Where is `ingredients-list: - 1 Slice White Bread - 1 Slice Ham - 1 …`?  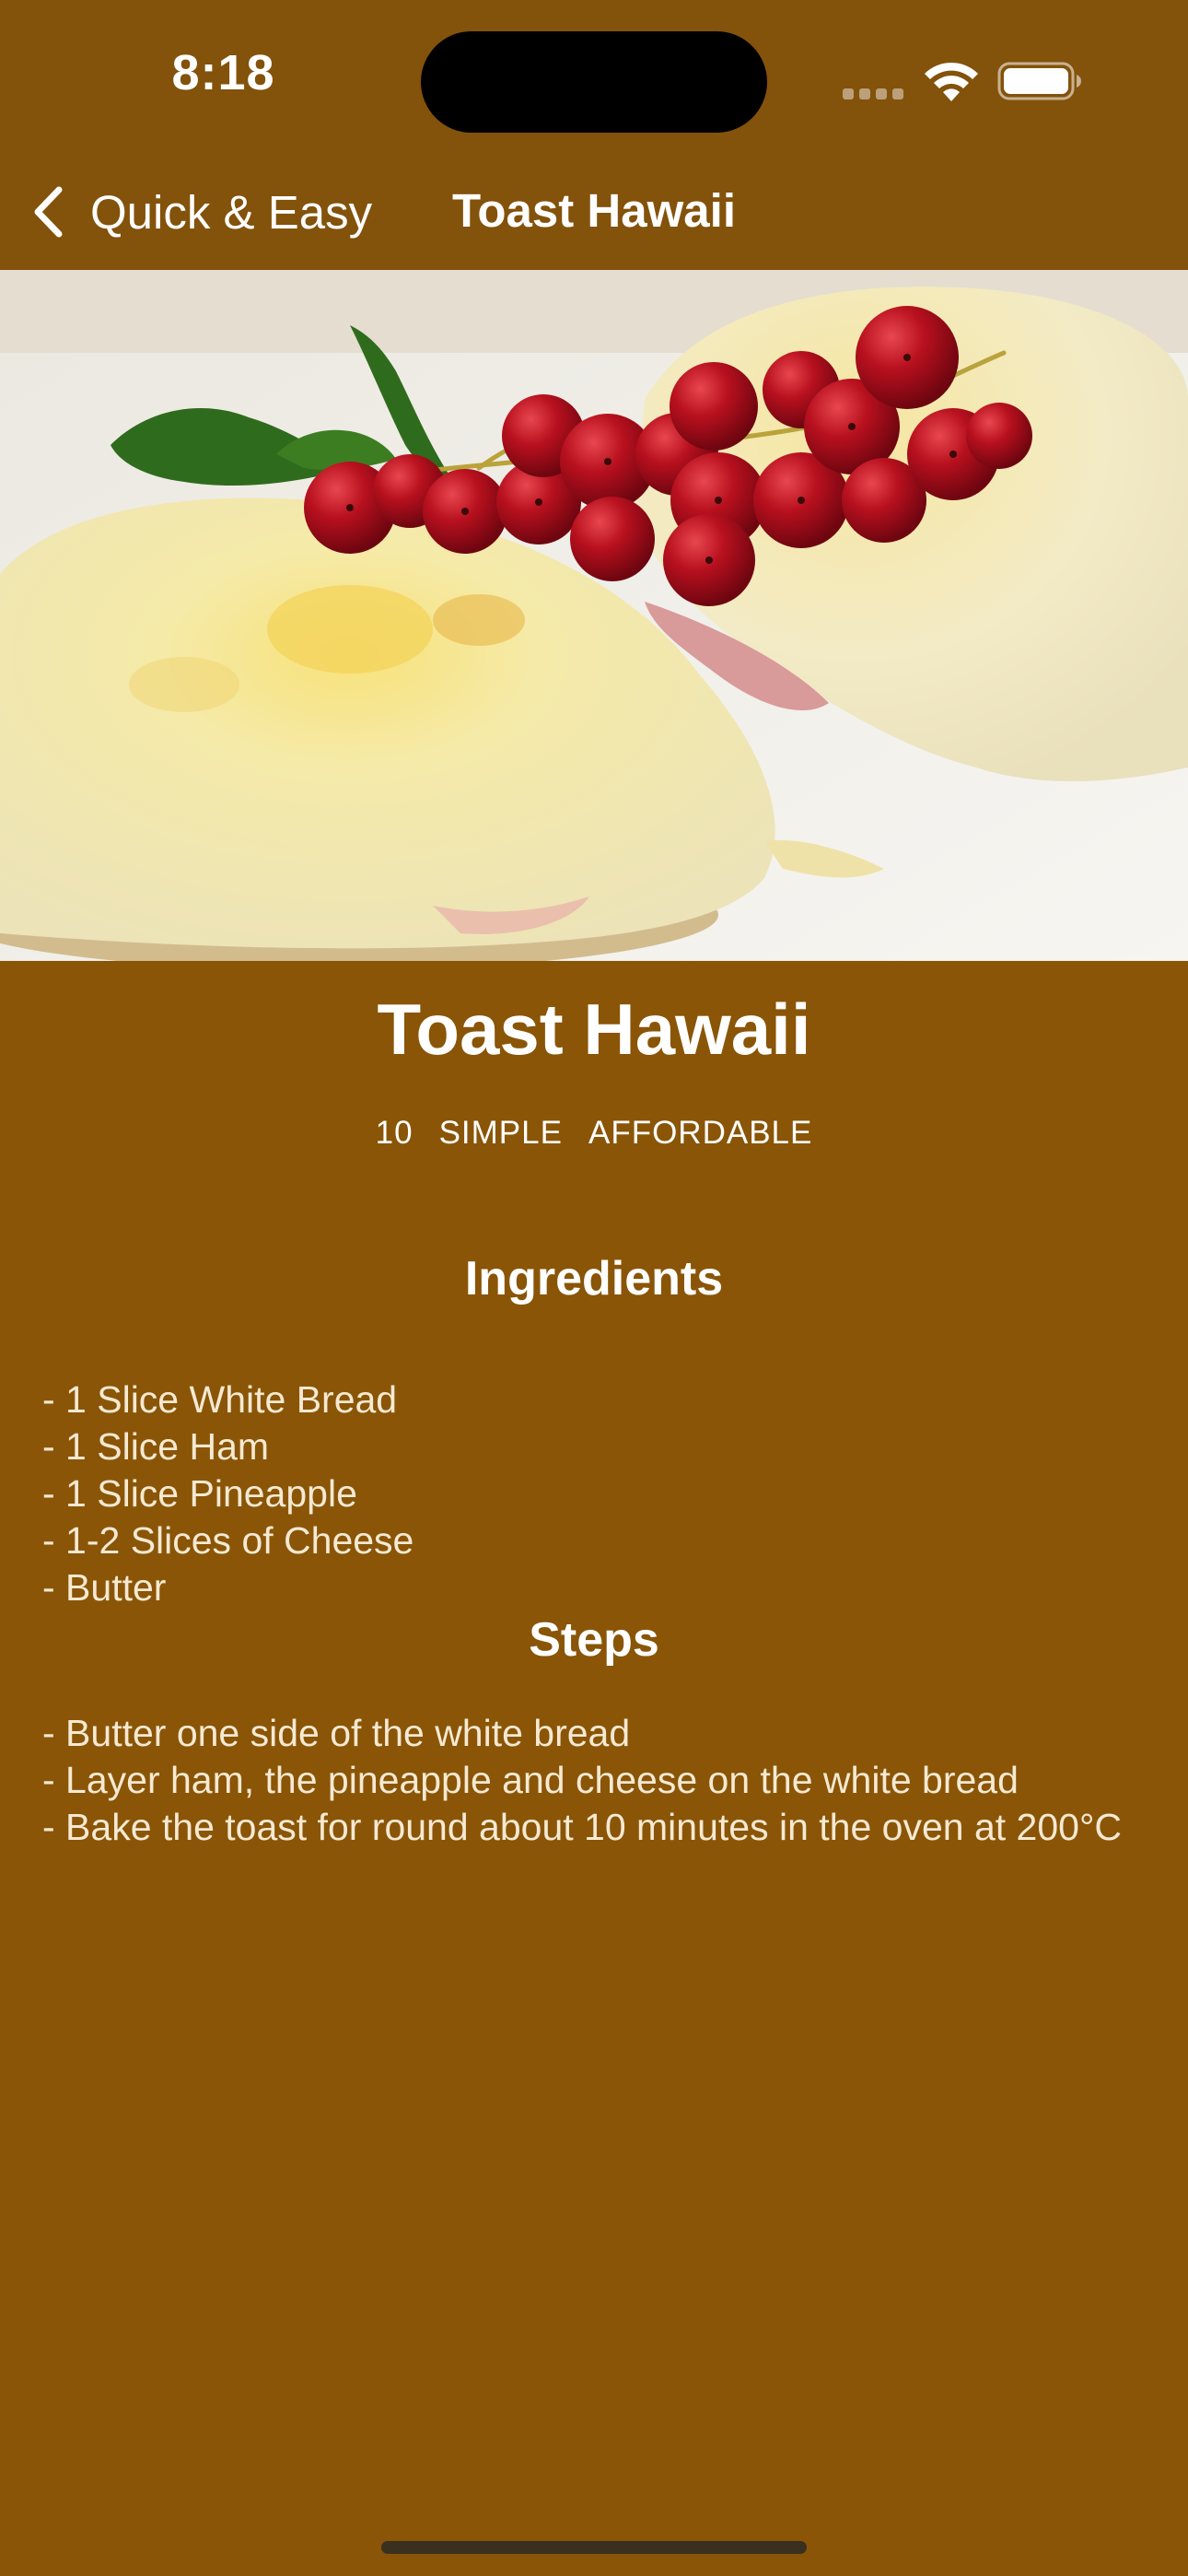
ingredients-list: - 1 Slice White Bread - 1 Slice Ham - 1 … is located at coordinates (608, 1493).